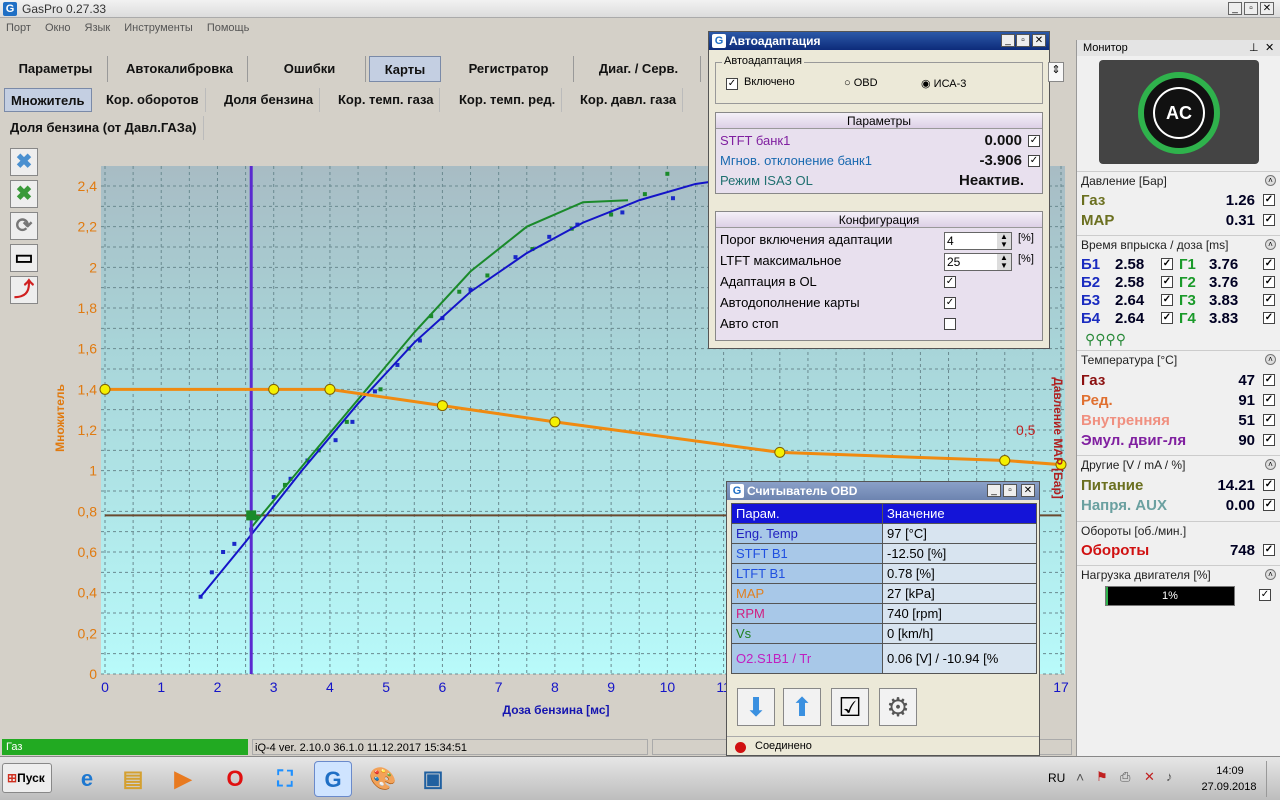 Image resolution: width=1280 pixels, height=800 pixels. I want to click on y-tick-labels: 0 0,2 0,4 0,6 0,8 1 1,2 1,4 1,6 1,8 2 2,2 2,4, so click(88, 430).